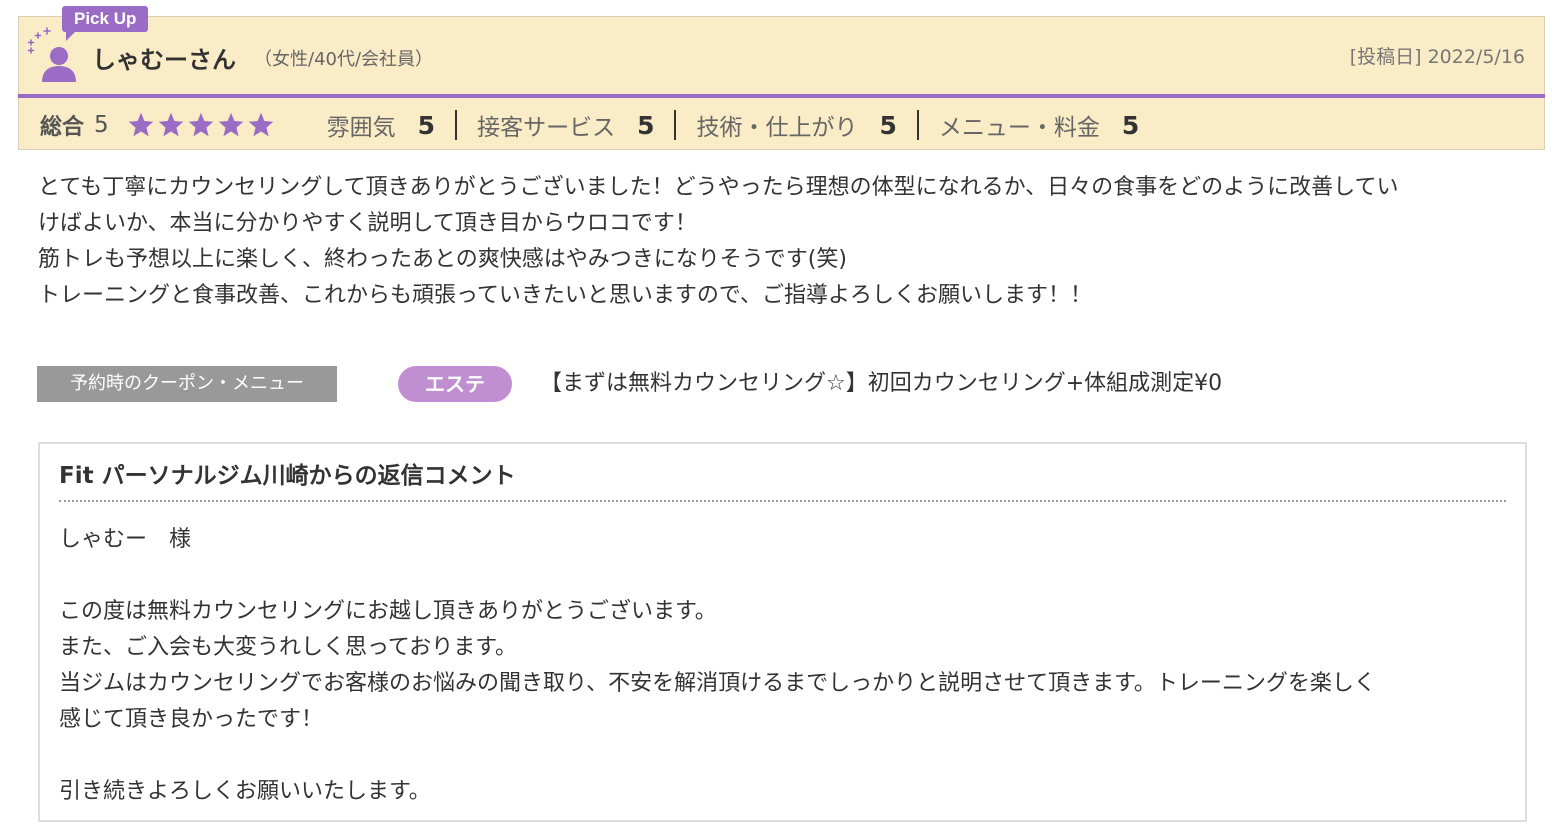 This screenshot has width=1561, height=839. What do you see at coordinates (361, 128) in the screenshot?
I see `rating-label: 雰囲気` at bounding box center [361, 128].